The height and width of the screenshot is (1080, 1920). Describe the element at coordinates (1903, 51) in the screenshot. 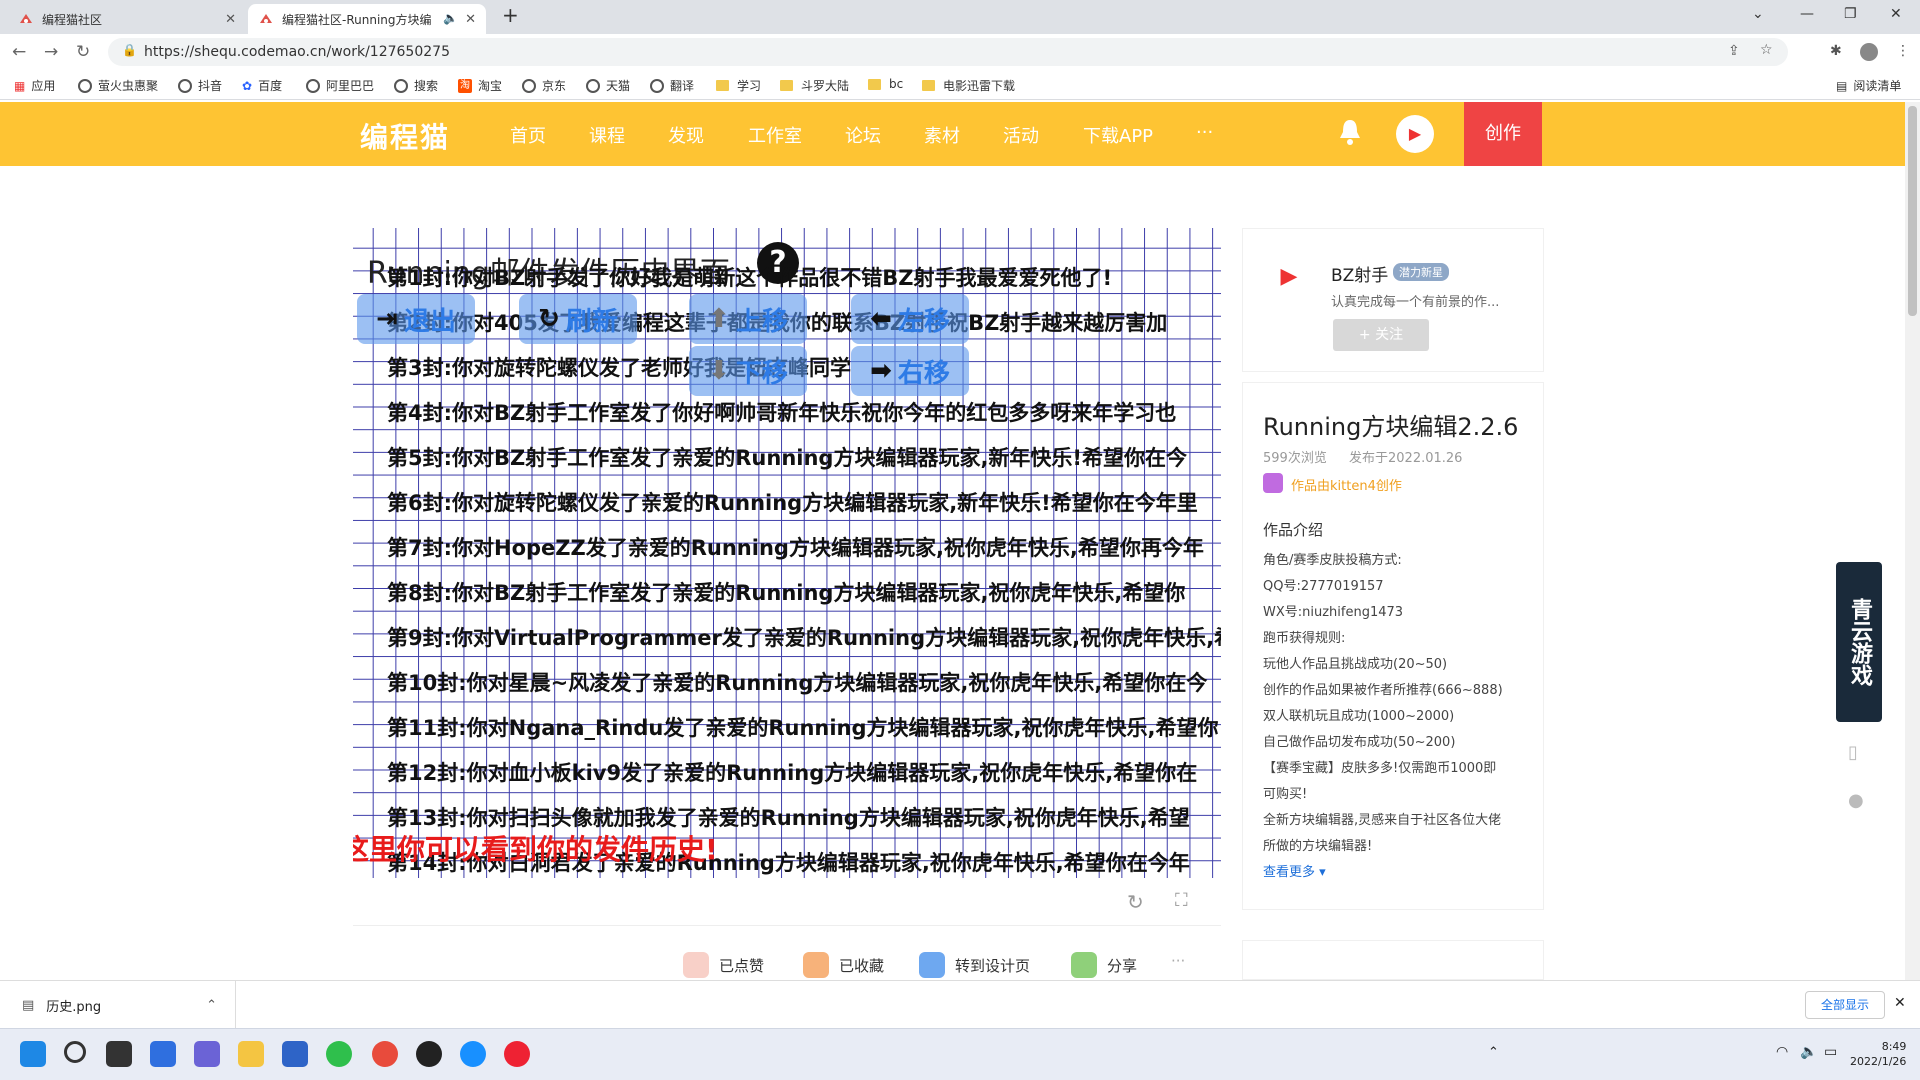

I see `menu-icon: ⋮` at that location.